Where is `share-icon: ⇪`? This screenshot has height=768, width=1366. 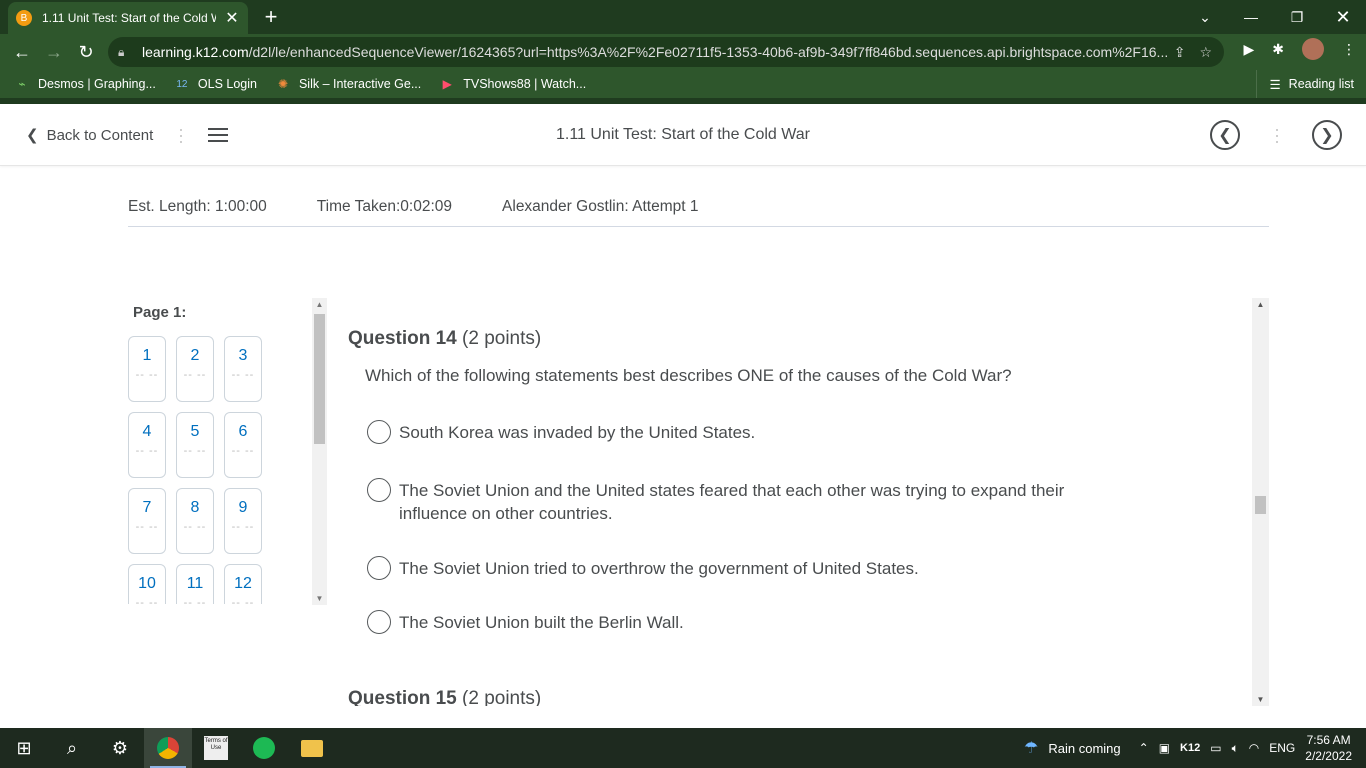
share-icon: ⇪ is located at coordinates (1180, 52).